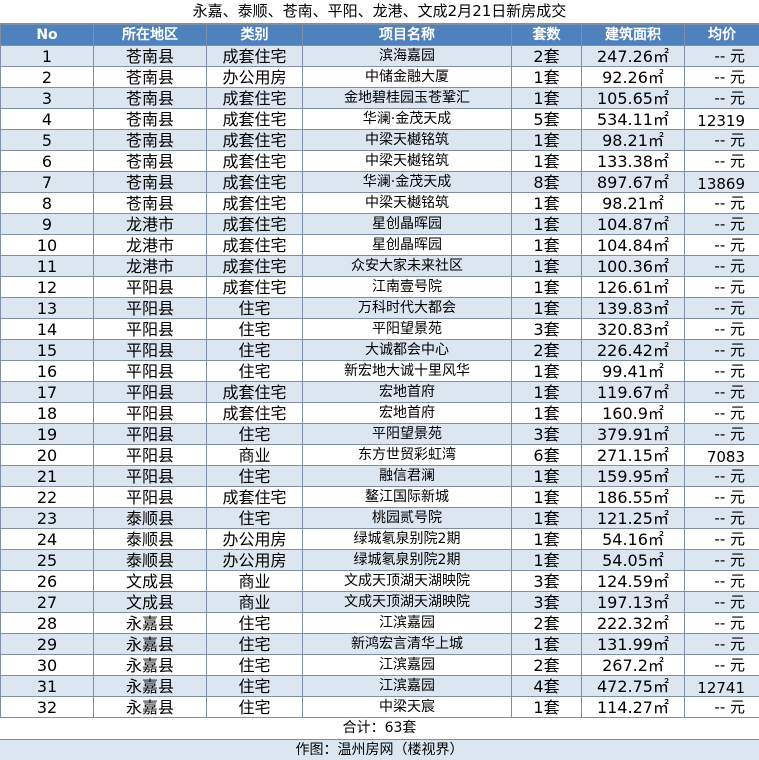 This screenshot has width=759, height=760. What do you see at coordinates (47, 476) in the screenshot?
I see `cell-no: 21` at bounding box center [47, 476].